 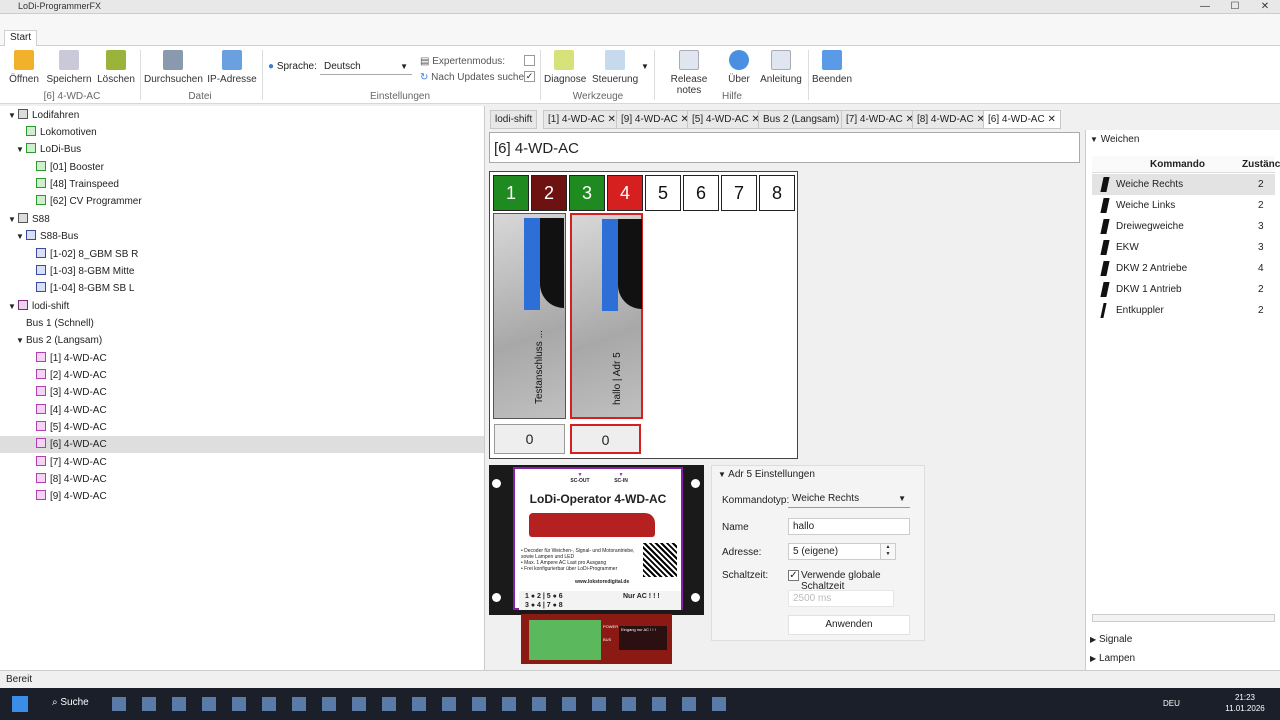 I want to click on col-header: Kommando, so click(x=1177, y=164).